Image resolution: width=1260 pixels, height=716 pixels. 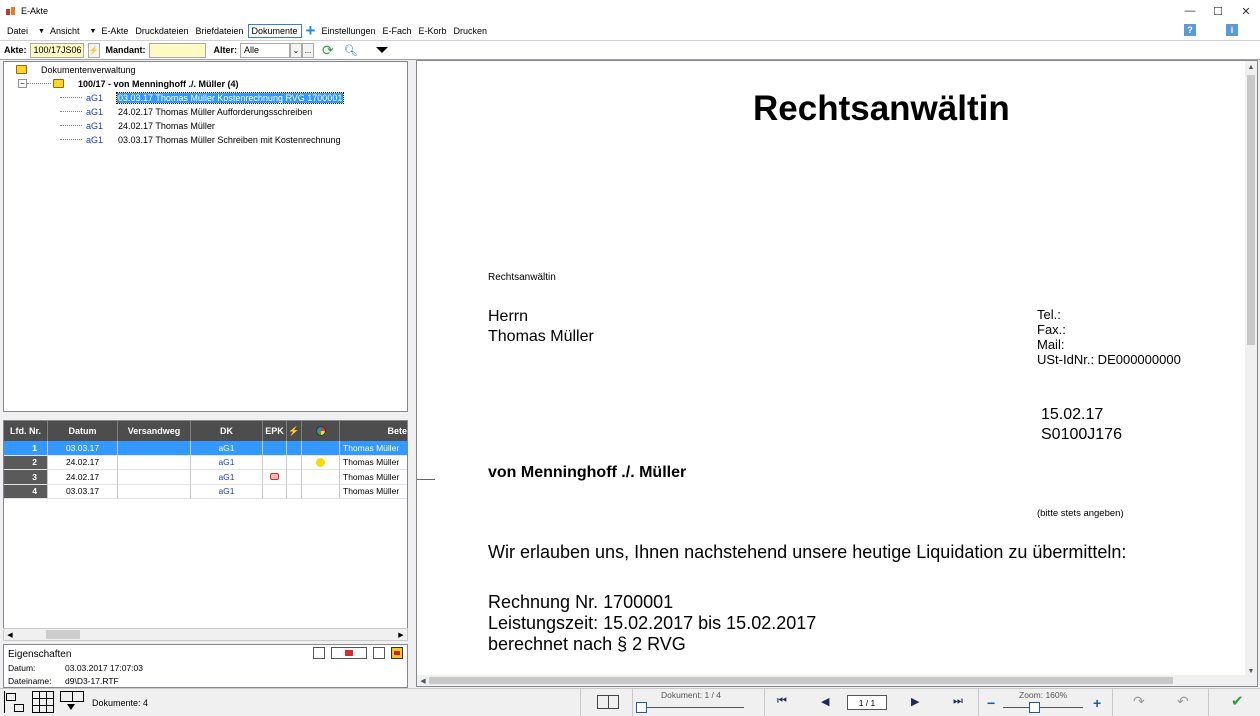 What do you see at coordinates (205, 448) in the screenshot?
I see `table-row: 1 03.03.17 aG1 Thomas Müller` at bounding box center [205, 448].